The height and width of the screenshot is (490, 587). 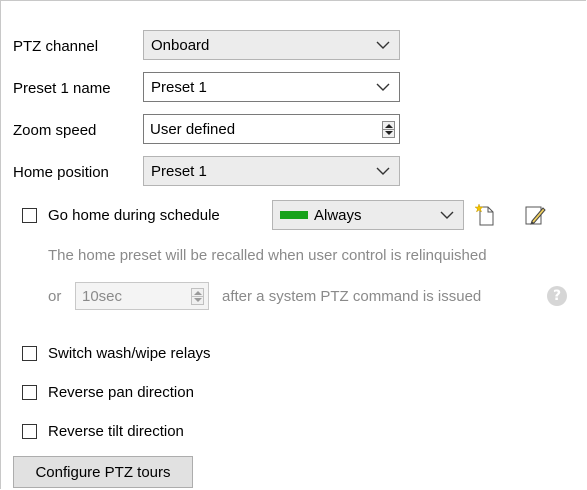 I want to click on switch-wash-wipe-label: Switch wash/wipe relays, so click(x=129, y=353).